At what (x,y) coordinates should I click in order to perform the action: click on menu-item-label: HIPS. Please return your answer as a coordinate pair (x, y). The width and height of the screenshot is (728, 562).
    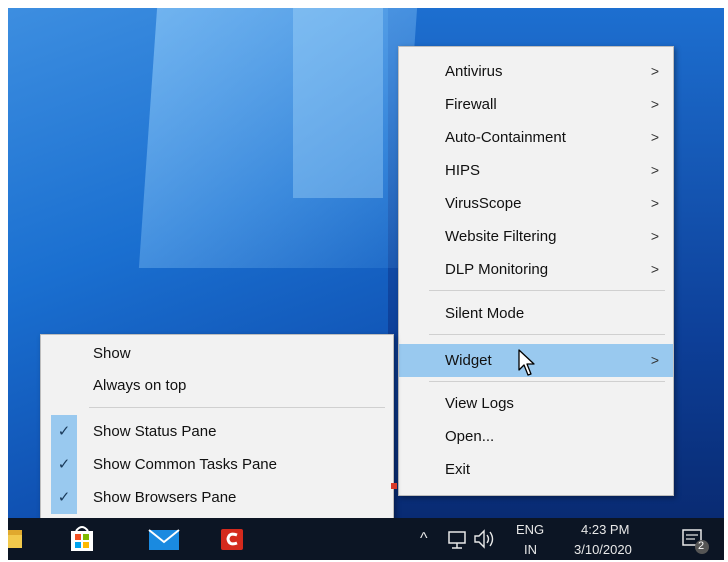
    Looking at the image, I should click on (463, 170).